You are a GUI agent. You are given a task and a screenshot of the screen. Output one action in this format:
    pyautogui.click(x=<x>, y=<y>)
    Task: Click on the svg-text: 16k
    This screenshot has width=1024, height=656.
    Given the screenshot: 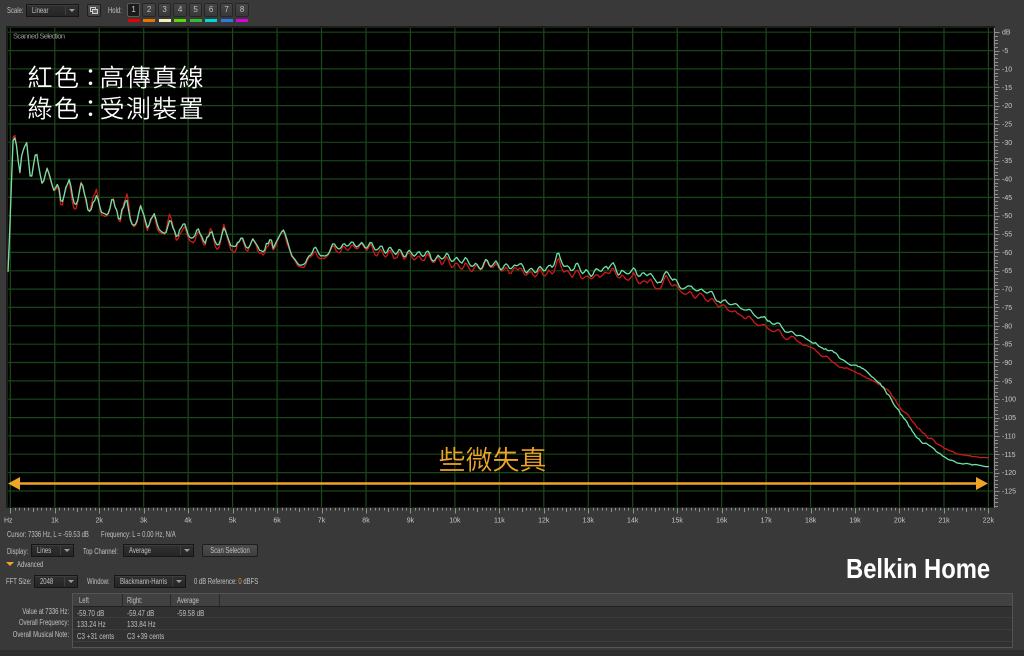 What is the action you would take?
    pyautogui.click(x=722, y=521)
    